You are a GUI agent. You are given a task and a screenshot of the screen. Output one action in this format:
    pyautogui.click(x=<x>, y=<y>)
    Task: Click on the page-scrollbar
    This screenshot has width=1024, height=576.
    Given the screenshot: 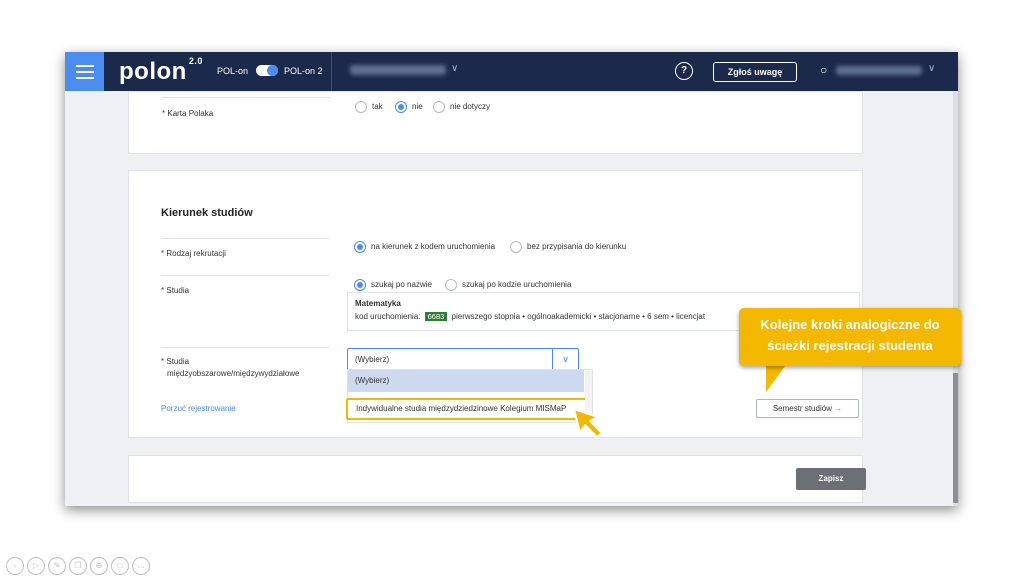 What is the action you would take?
    pyautogui.click(x=955, y=298)
    